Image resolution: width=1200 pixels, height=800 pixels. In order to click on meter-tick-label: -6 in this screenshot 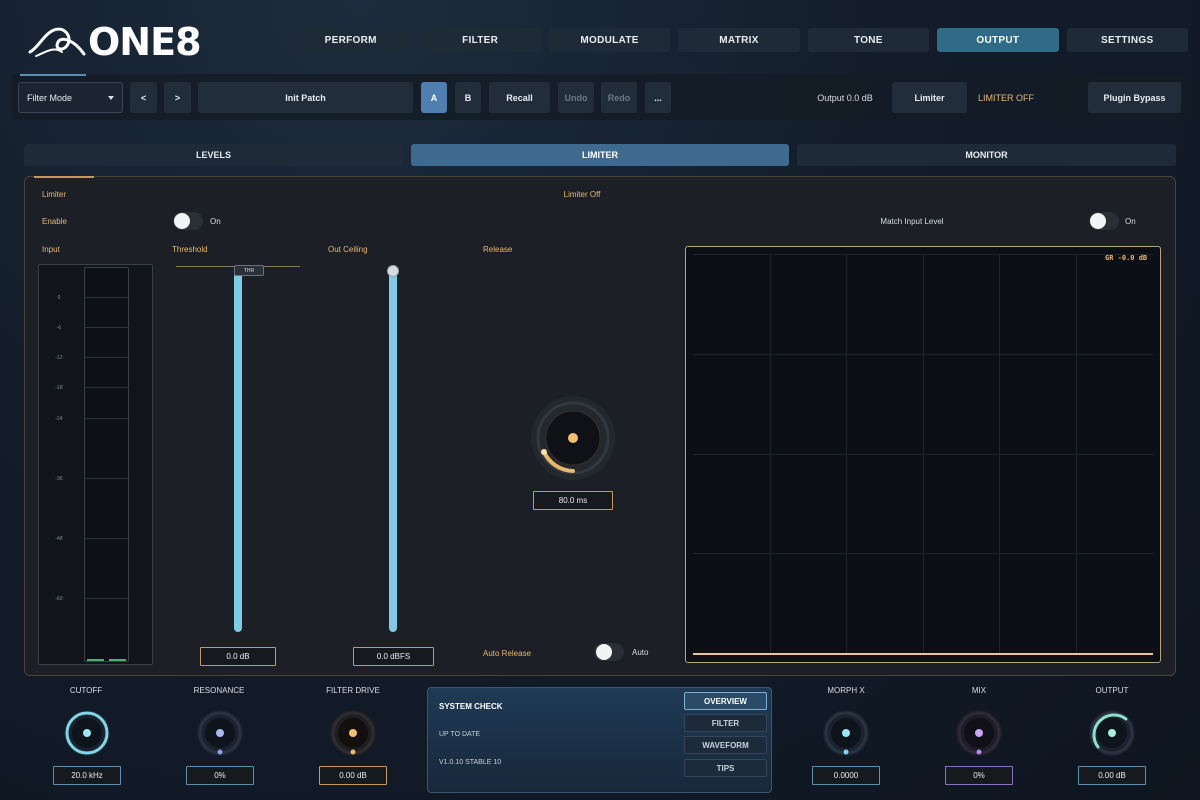, I will do `click(59, 328)`.